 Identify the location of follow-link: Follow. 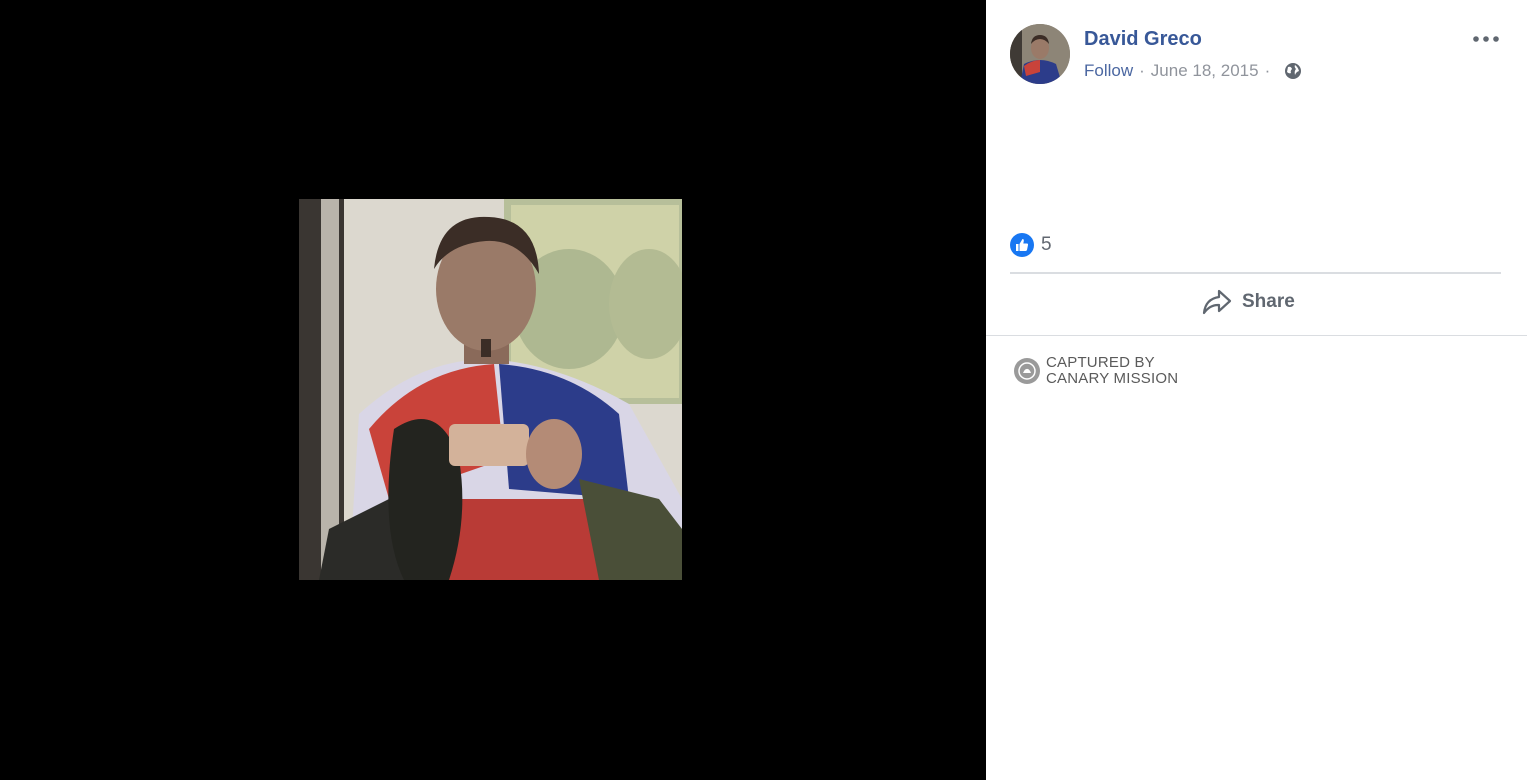
(1108, 71).